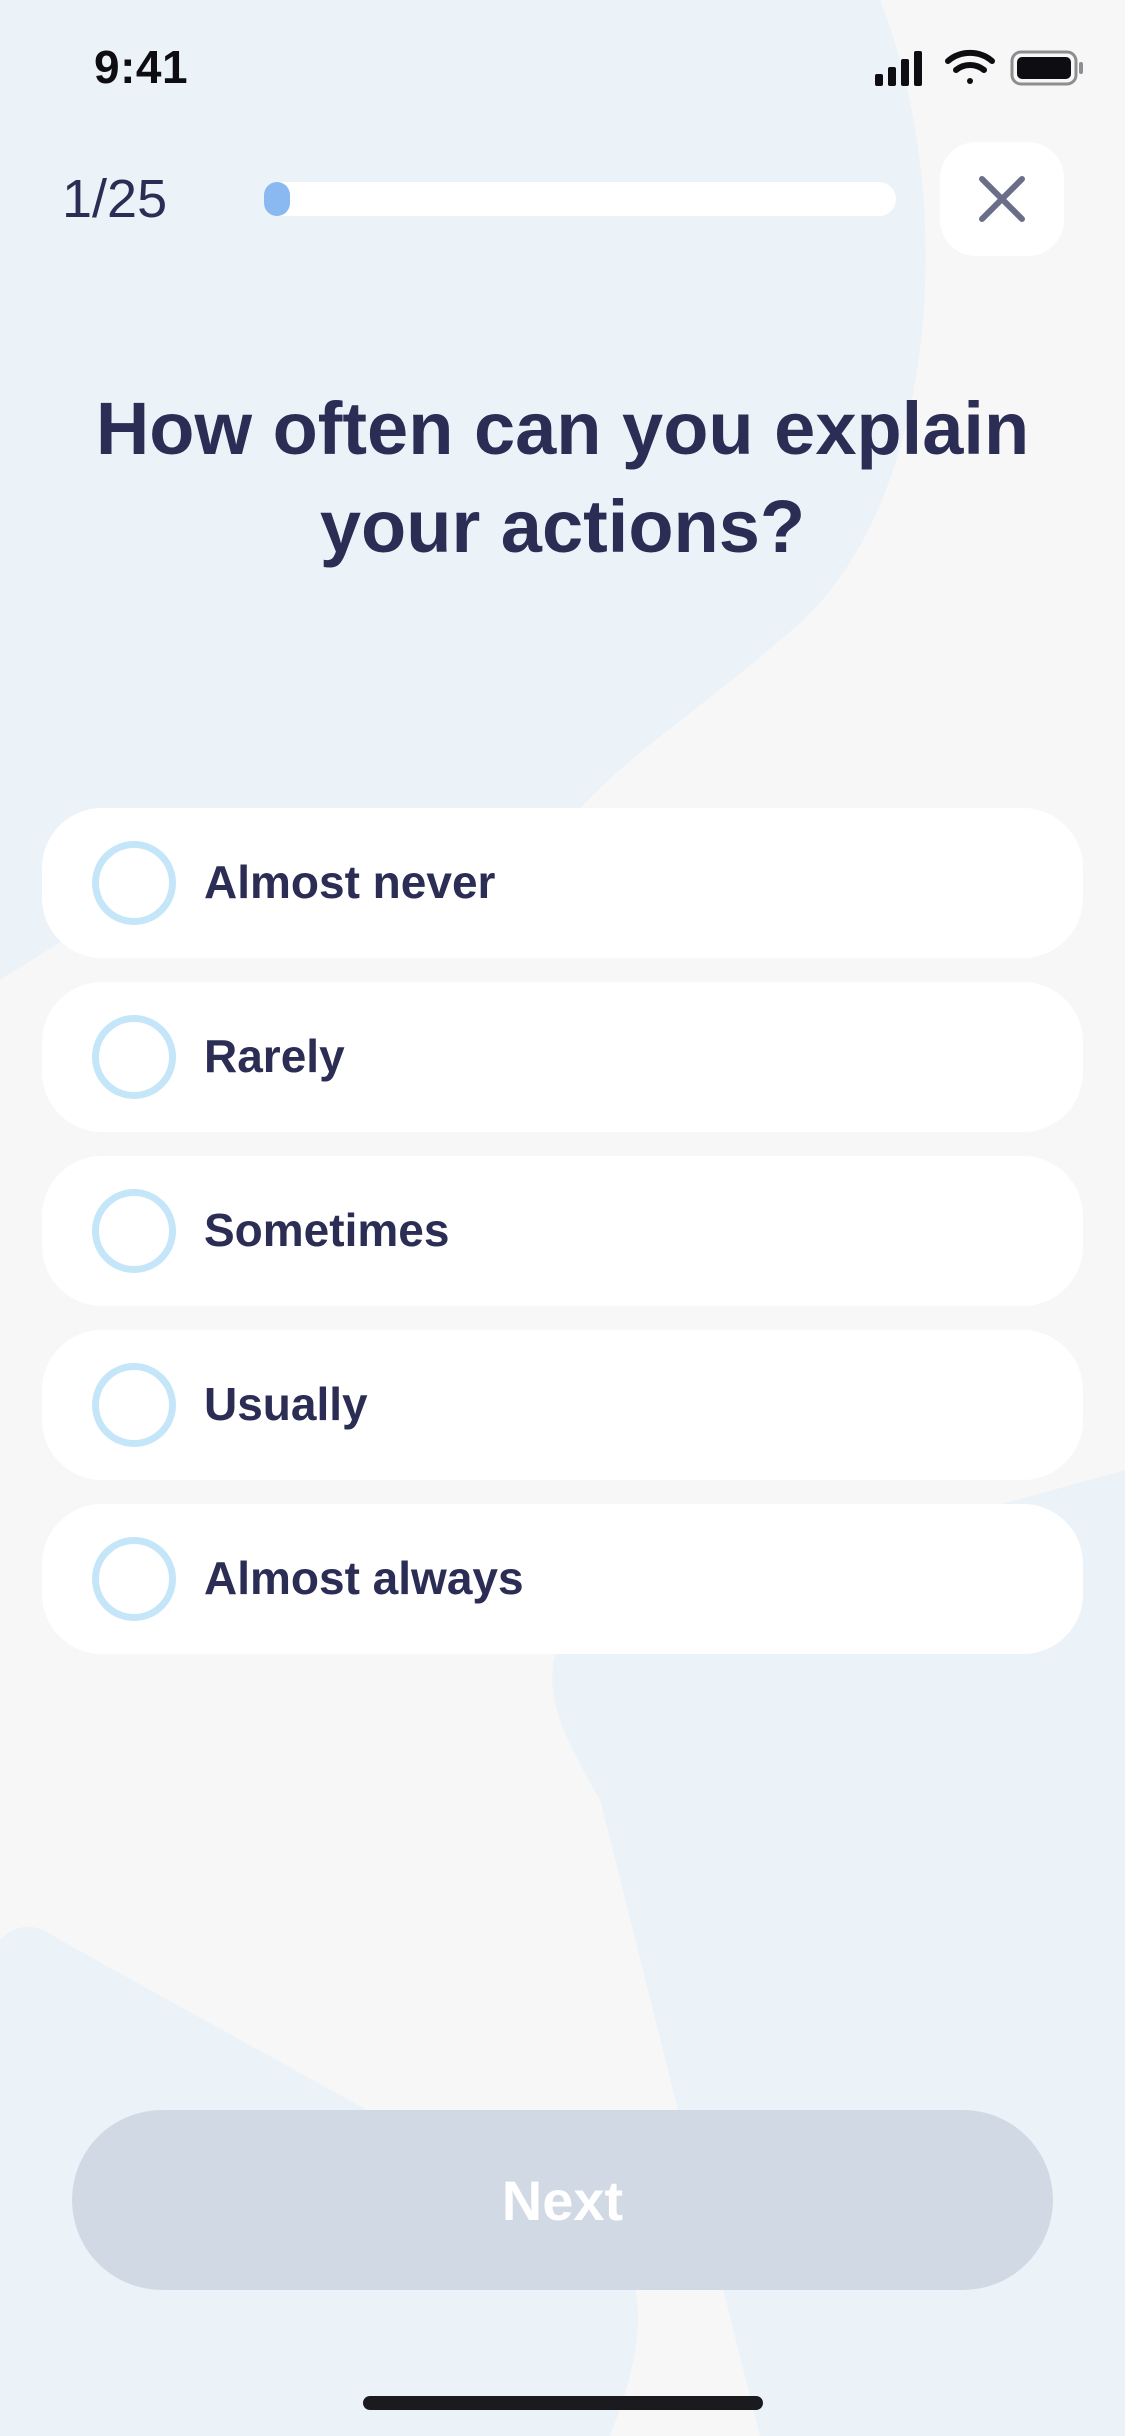 The height and width of the screenshot is (2436, 1125). Describe the element at coordinates (562, 1405) in the screenshot. I see `option-usually: Usually` at that location.